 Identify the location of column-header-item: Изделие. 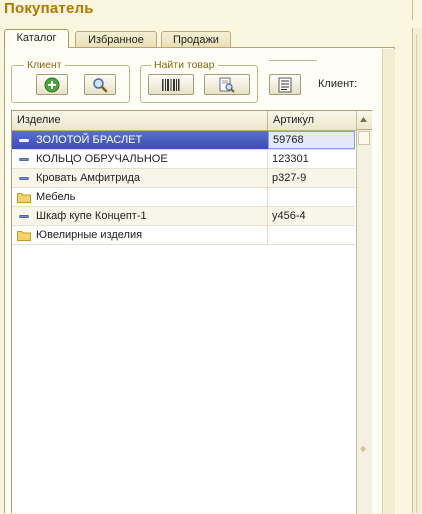
(139, 120).